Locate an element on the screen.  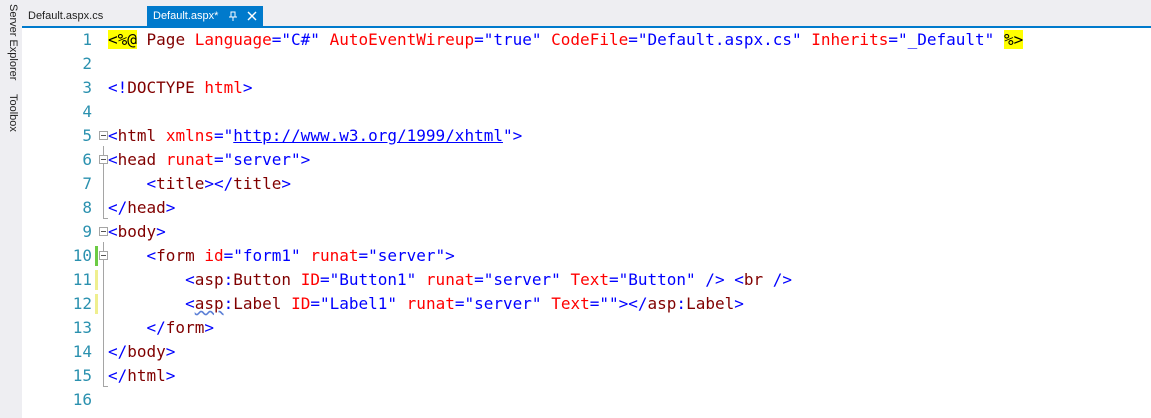
code-token: http://www.w3.org/1999/xhtml is located at coordinates (368, 135).